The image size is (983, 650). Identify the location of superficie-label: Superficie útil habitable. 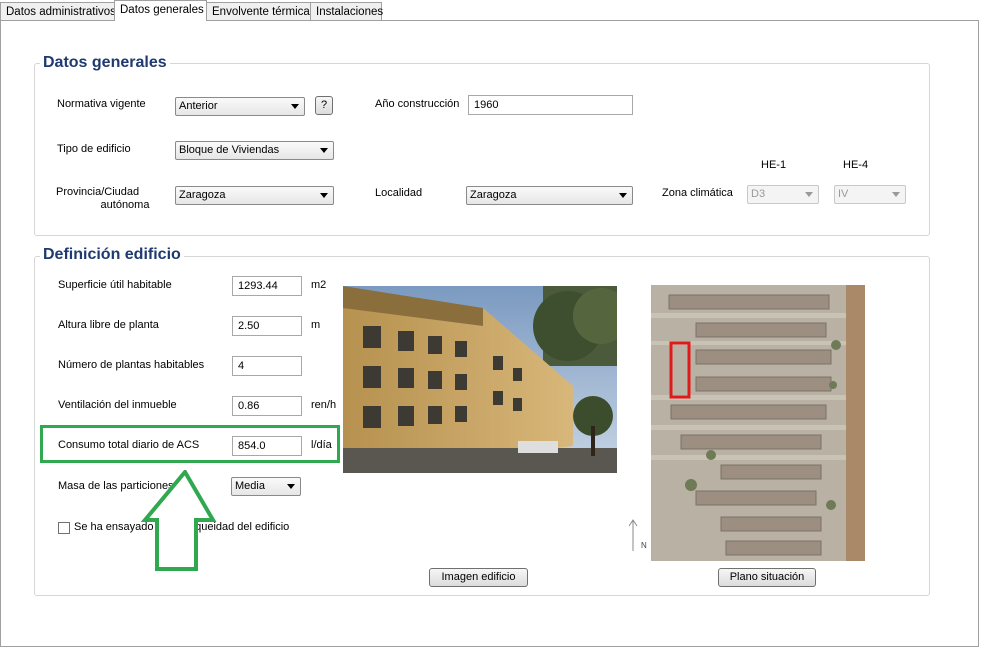
(115, 285).